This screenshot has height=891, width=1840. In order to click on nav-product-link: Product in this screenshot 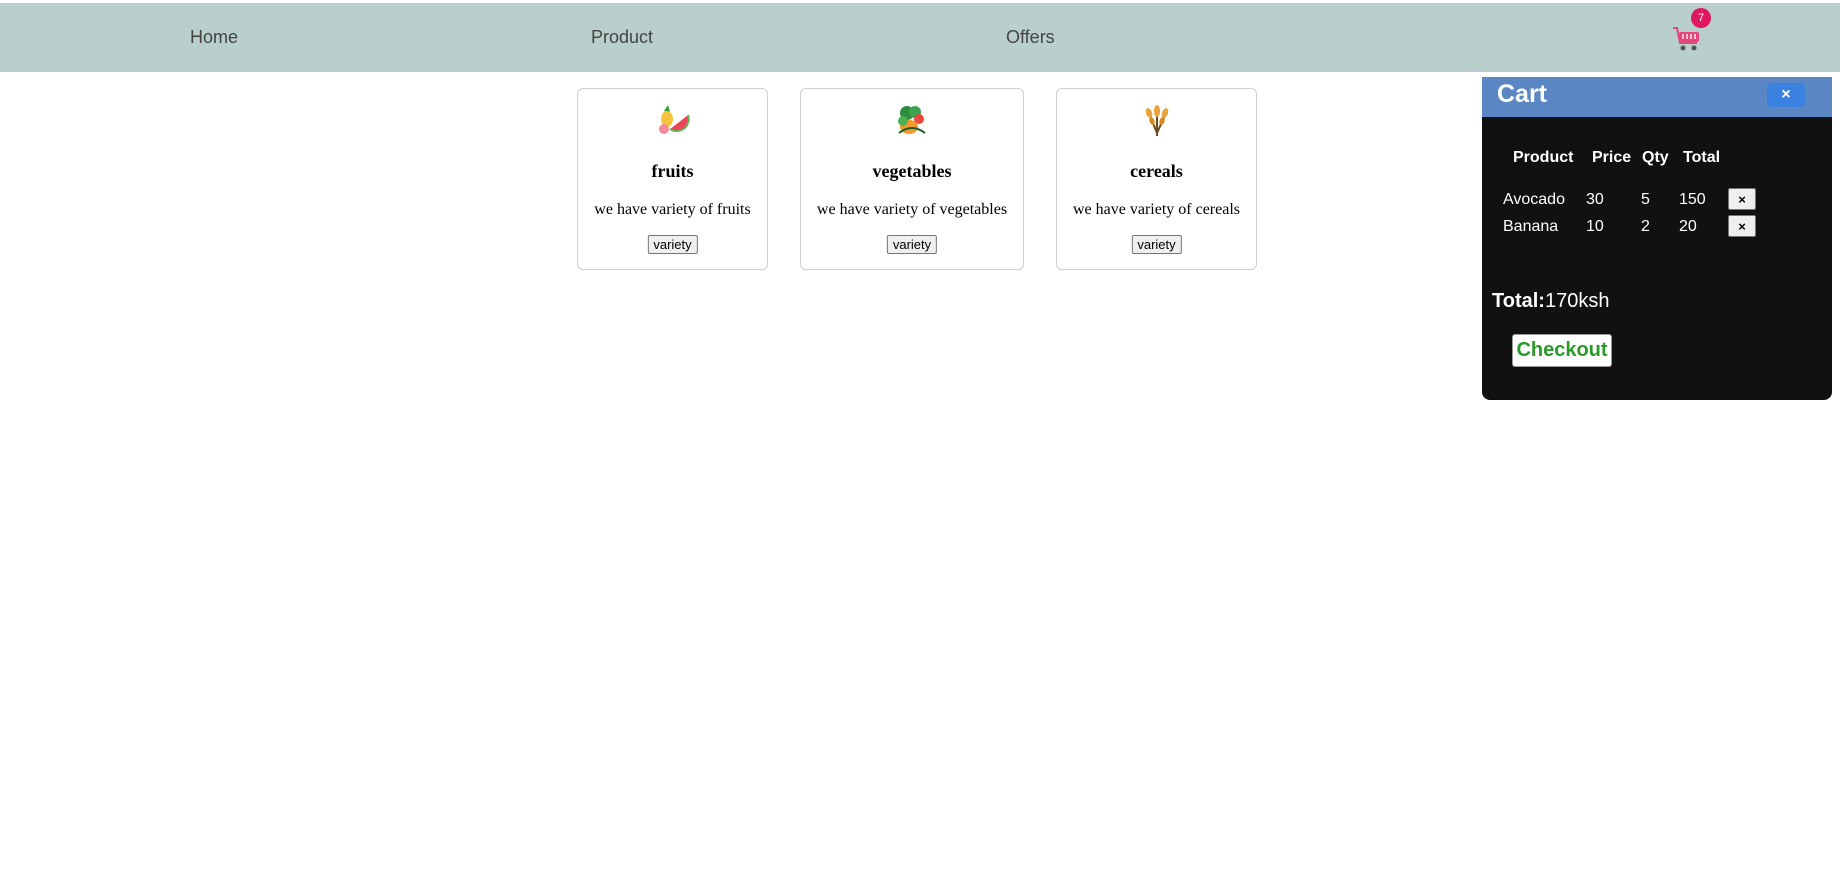, I will do `click(622, 37)`.